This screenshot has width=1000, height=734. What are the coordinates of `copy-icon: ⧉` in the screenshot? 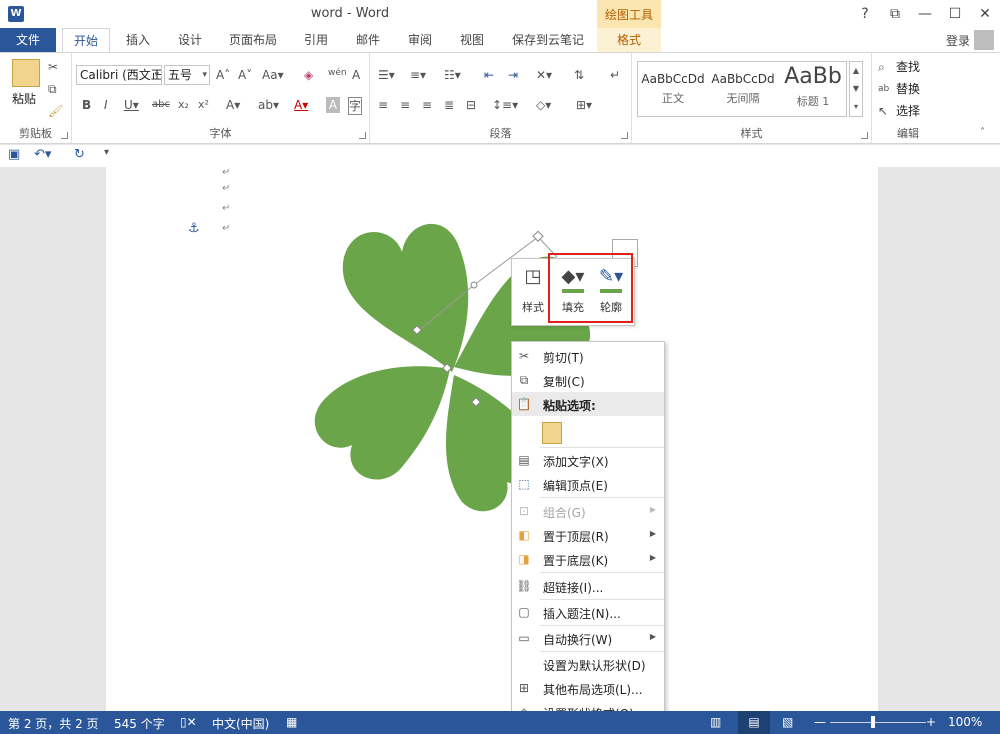 It's located at (52, 89).